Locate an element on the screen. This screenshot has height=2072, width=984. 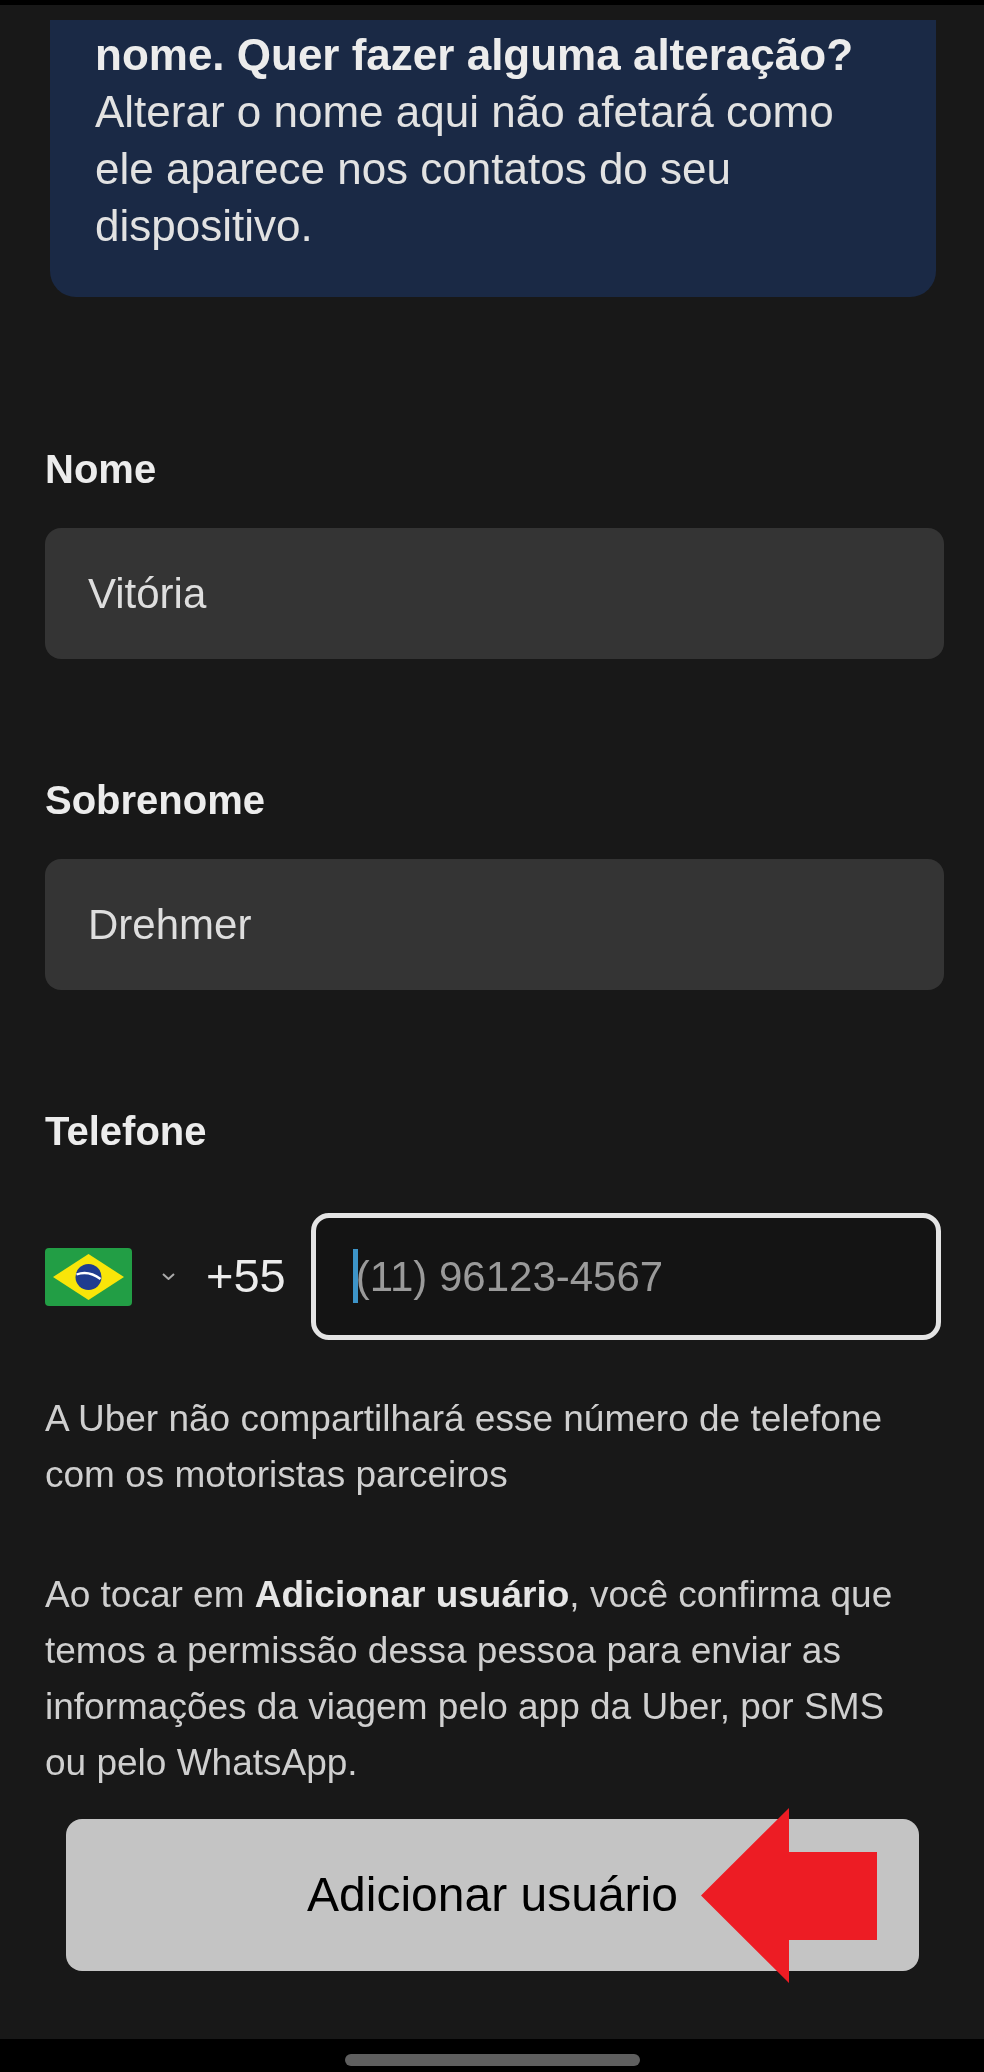
note-text: A Uber não compartilhará esse número de telefone com os motoristas parceiros is located at coordinates (464, 1447).